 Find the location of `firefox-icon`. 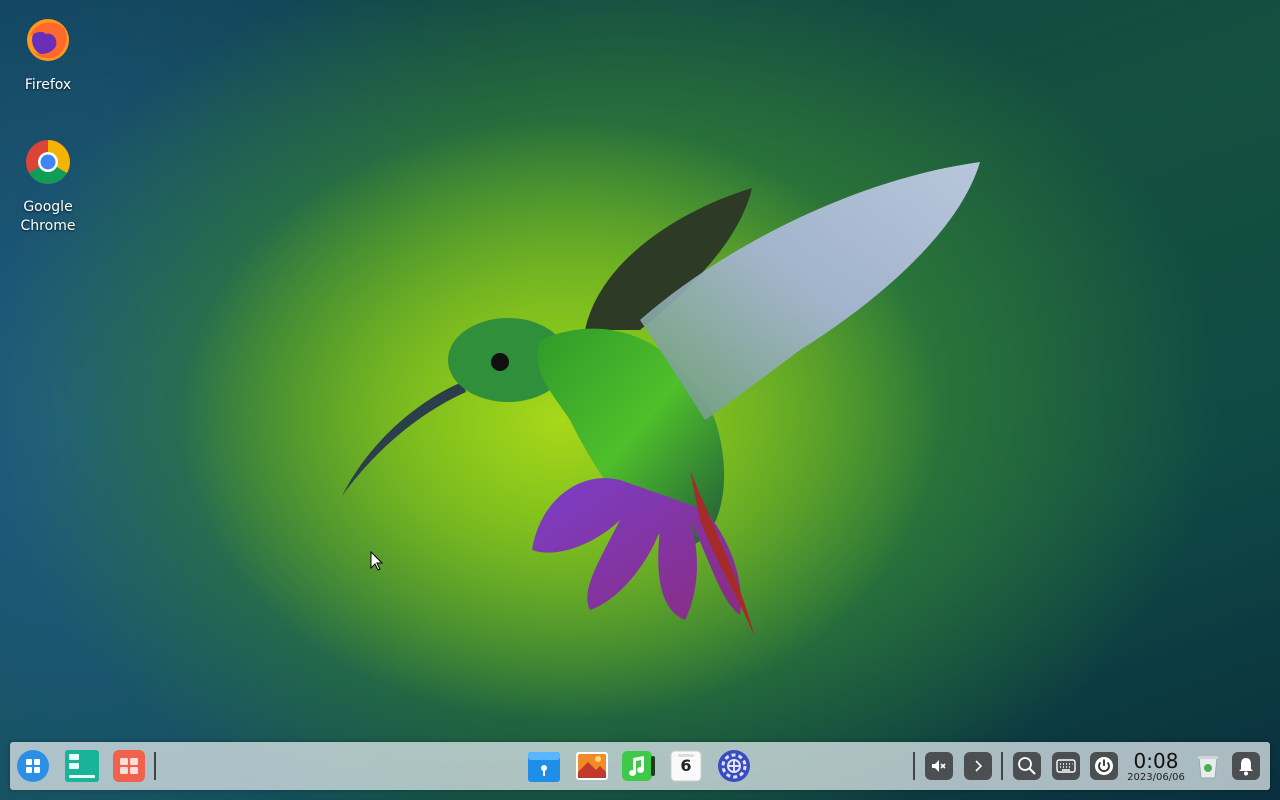

firefox-icon is located at coordinates (48, 40).